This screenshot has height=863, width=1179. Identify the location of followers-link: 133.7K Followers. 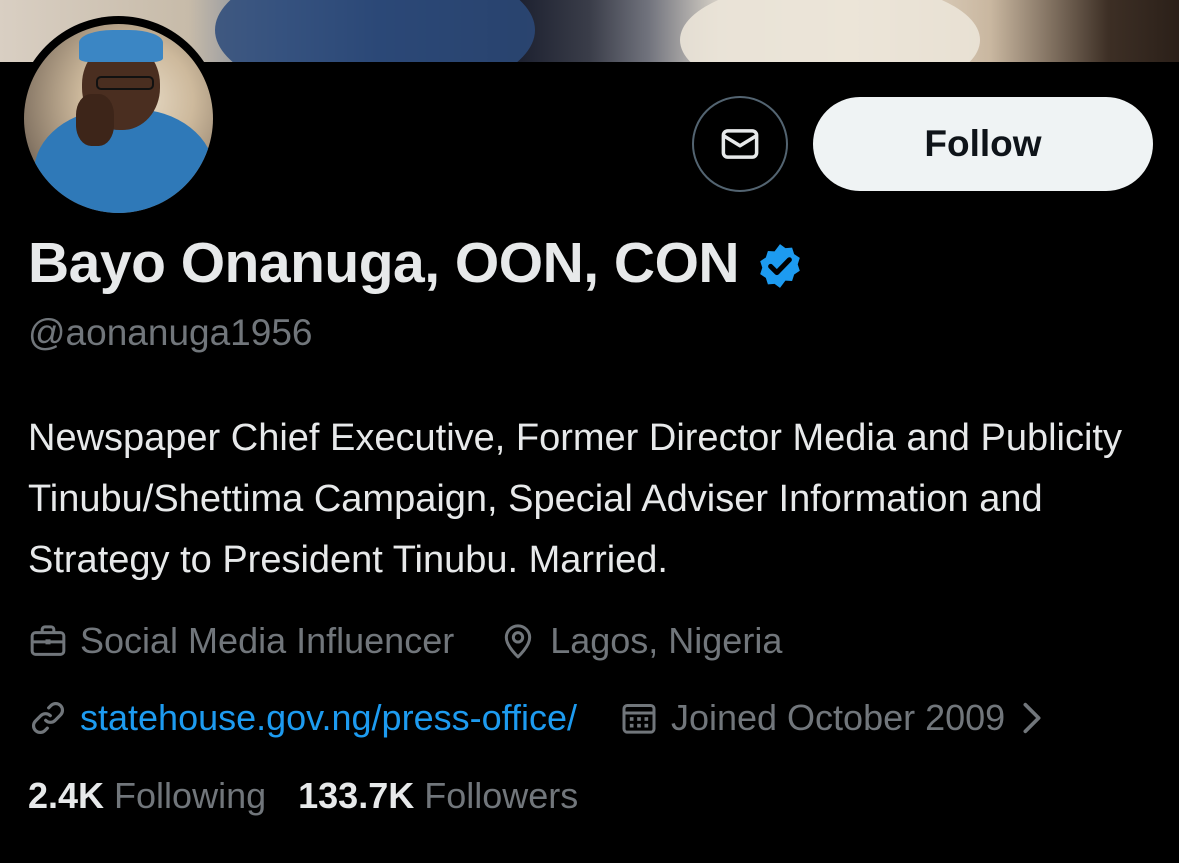
(438, 796).